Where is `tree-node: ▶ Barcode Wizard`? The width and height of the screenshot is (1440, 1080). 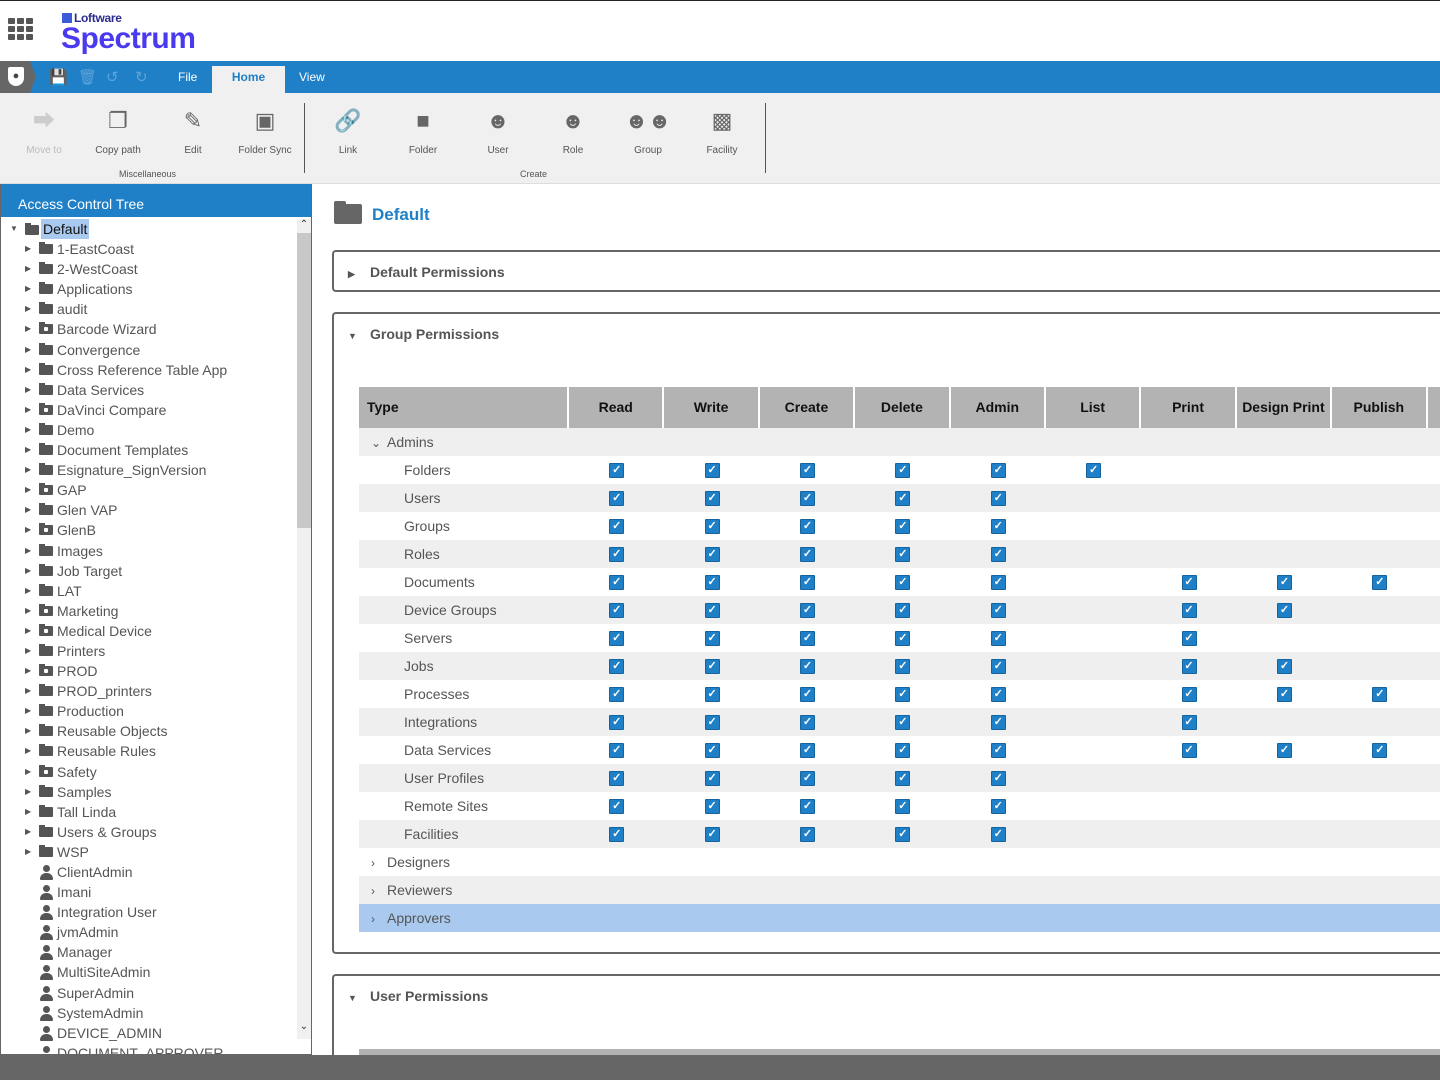
tree-node: ▶ Barcode Wizard is located at coordinates (149, 329).